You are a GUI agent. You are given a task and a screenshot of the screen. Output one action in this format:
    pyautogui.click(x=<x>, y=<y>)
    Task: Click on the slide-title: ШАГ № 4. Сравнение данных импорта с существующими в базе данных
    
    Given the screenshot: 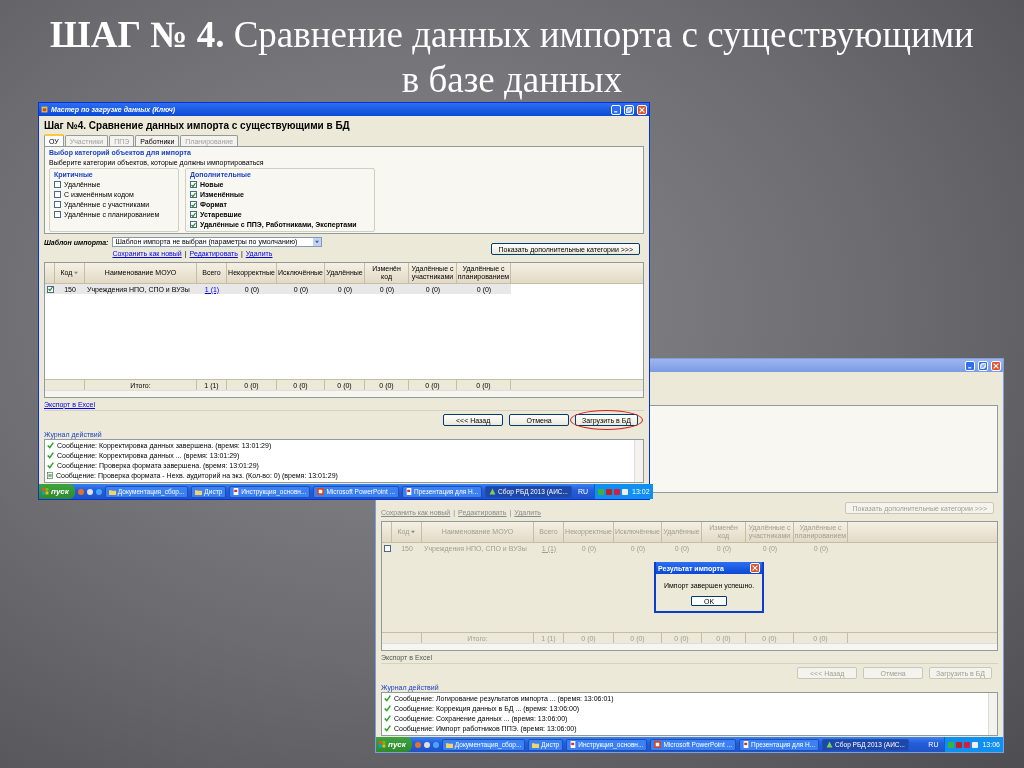 What is the action you would take?
    pyautogui.click(x=512, y=57)
    